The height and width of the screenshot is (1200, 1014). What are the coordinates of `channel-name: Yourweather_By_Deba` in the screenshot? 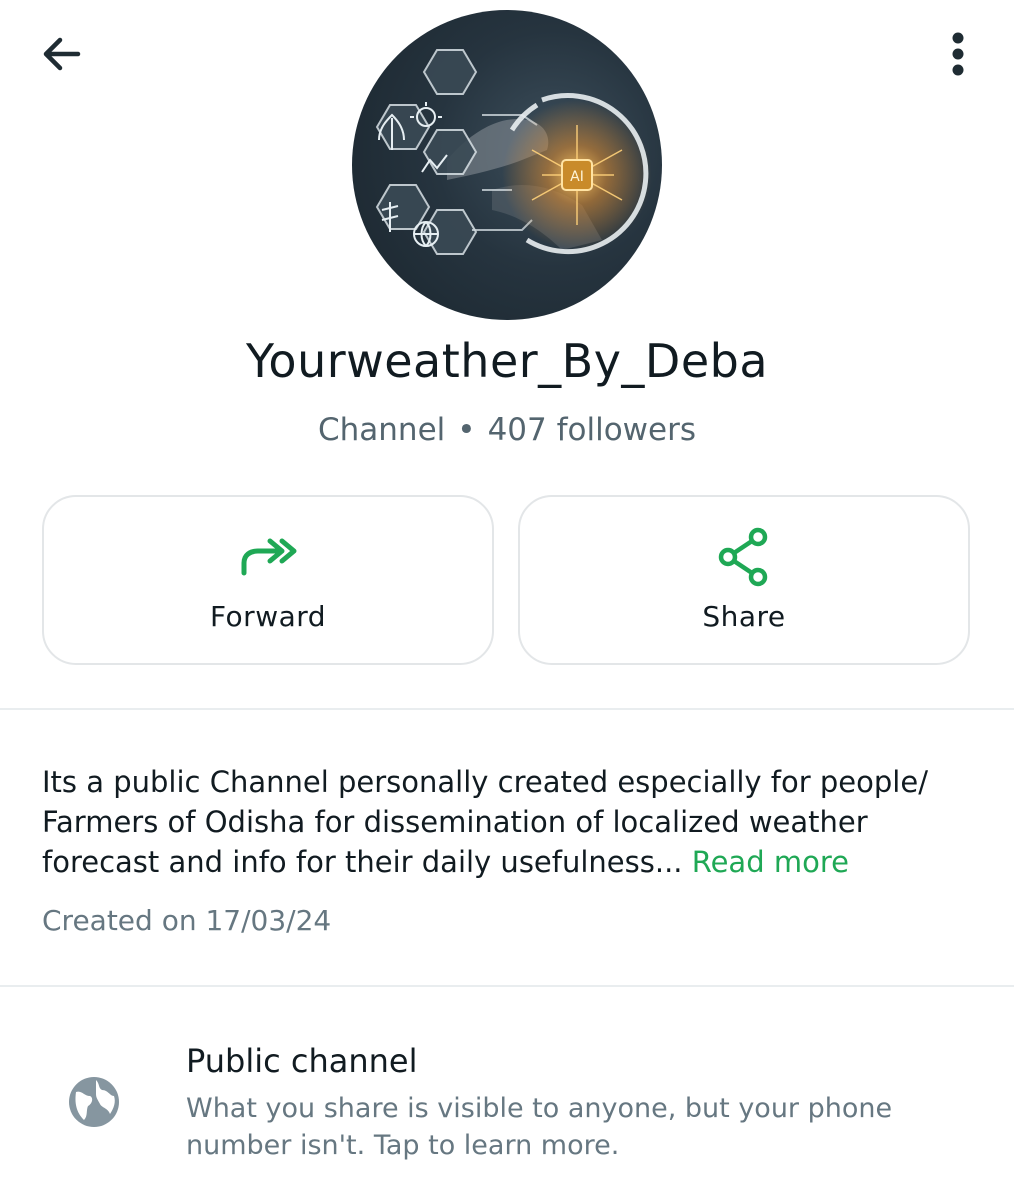 It's located at (507, 361).